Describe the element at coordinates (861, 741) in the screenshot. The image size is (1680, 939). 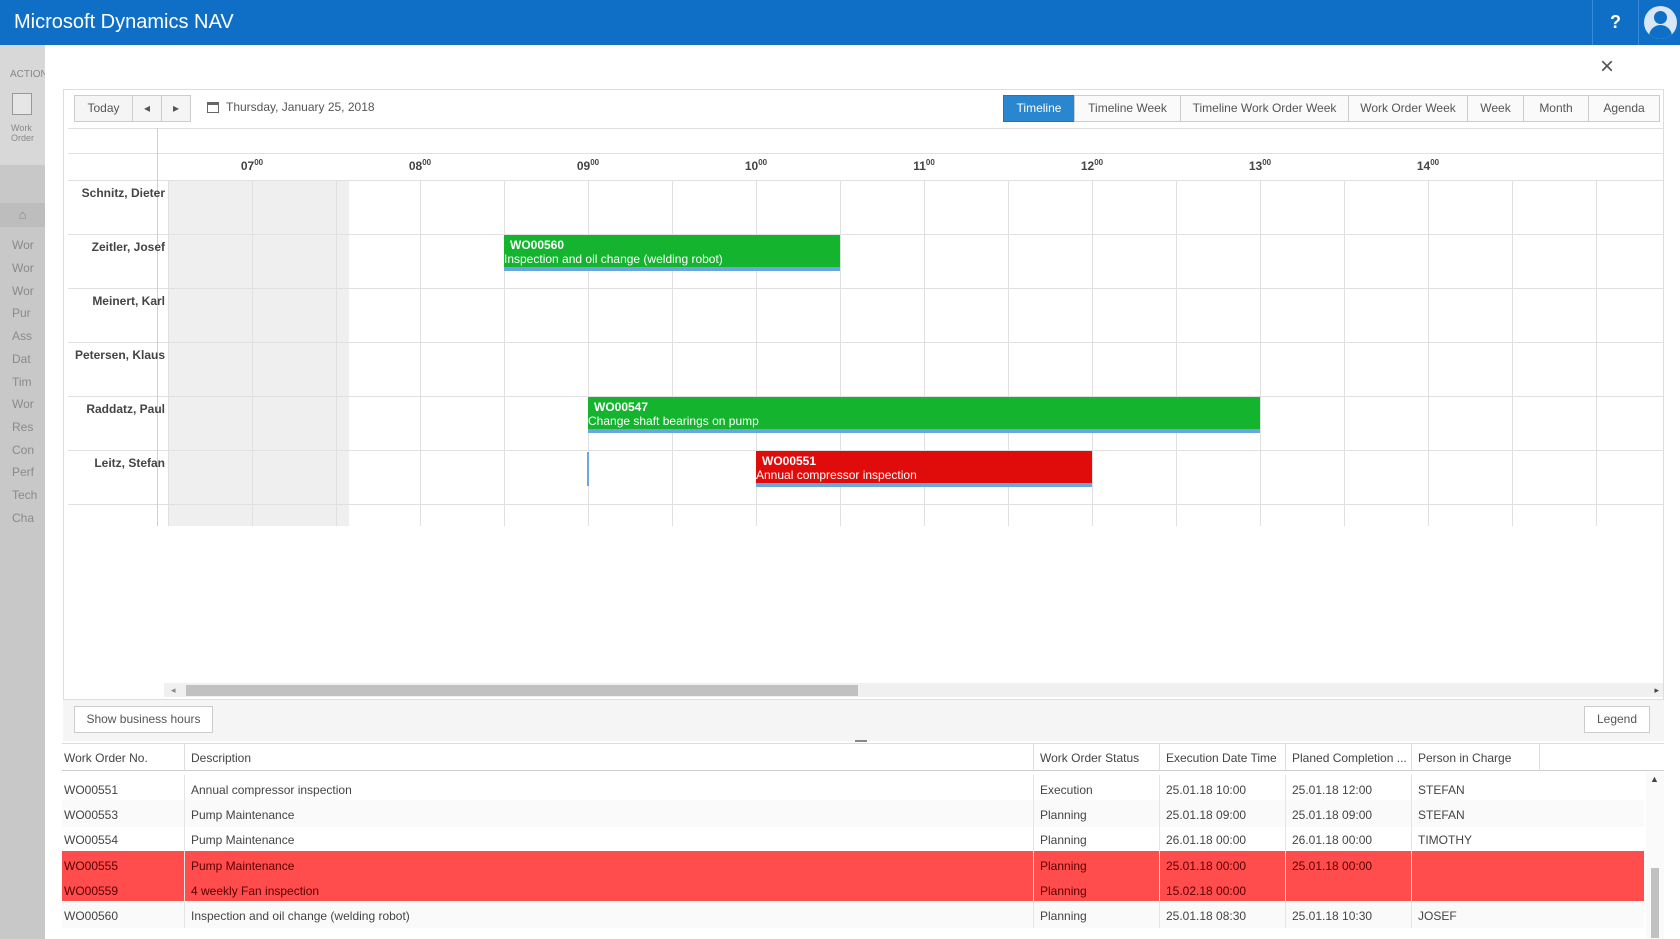
I see `splitter-handle` at that location.